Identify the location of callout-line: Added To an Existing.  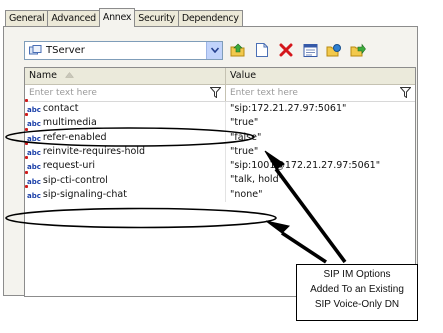
(357, 289).